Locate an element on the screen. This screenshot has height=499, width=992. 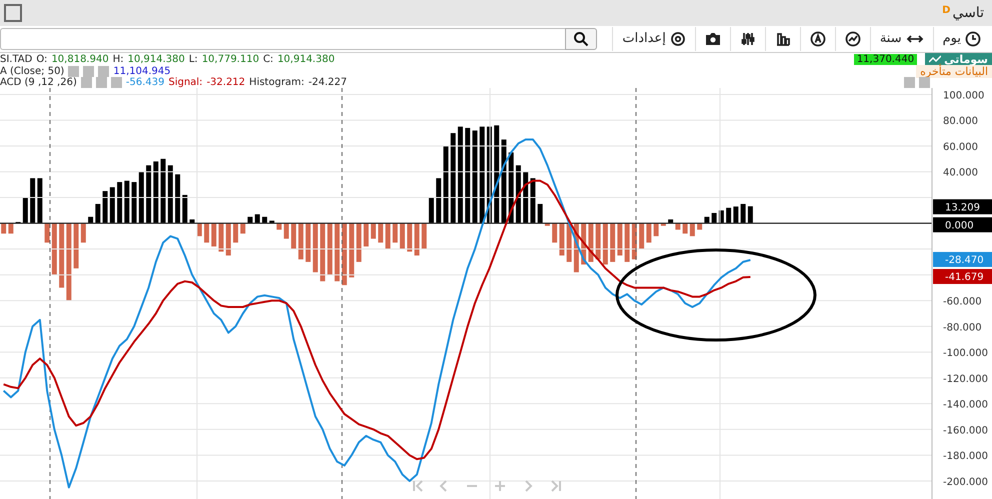
search-field is located at coordinates (282, 39).